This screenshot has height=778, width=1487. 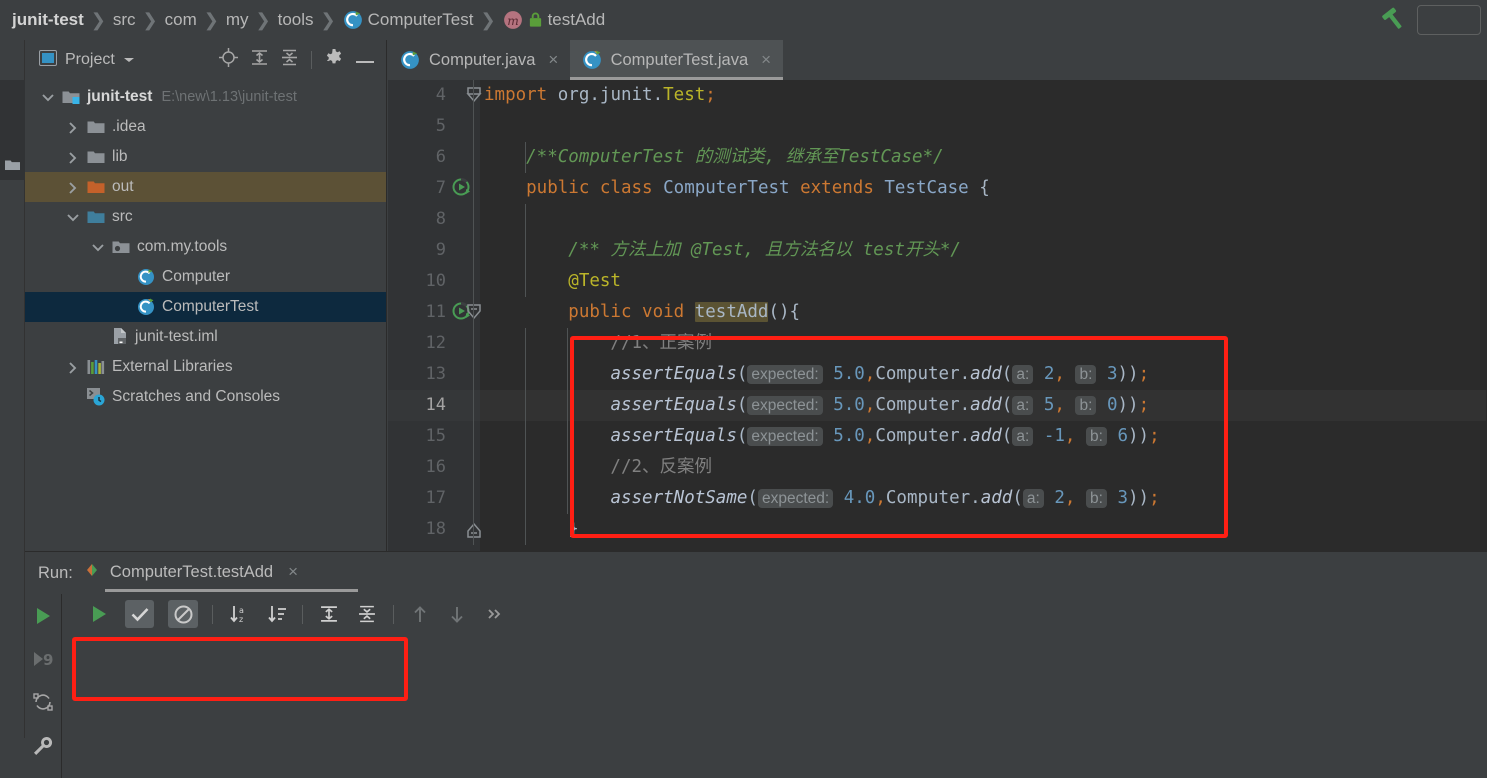 What do you see at coordinates (239, 614) in the screenshot?
I see `sort-alpha-icon: az` at bounding box center [239, 614].